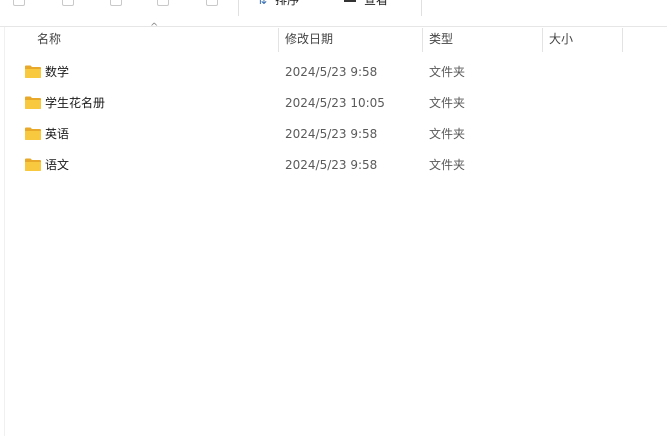 The image size is (667, 436). I want to click on file-name: 数学, so click(57, 72).